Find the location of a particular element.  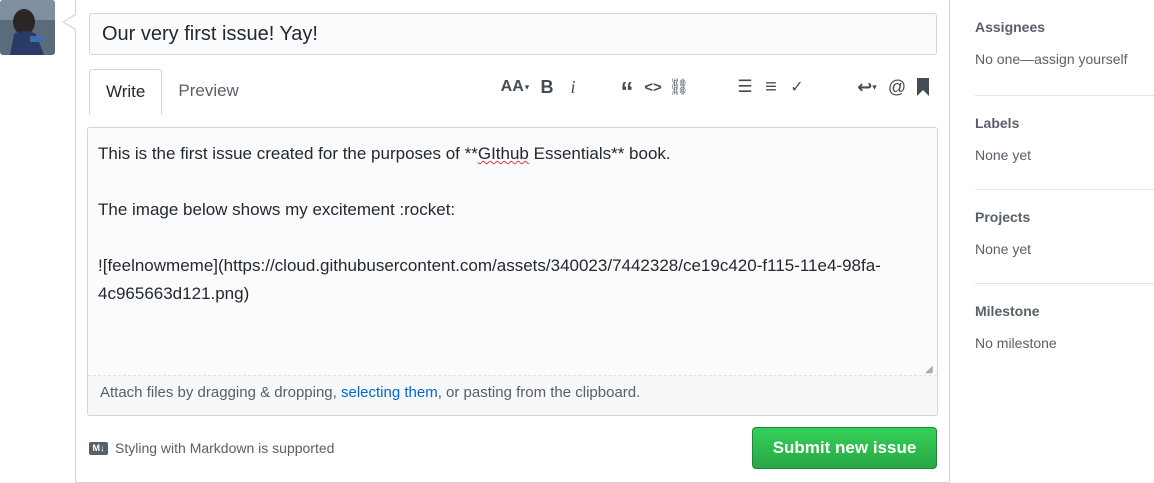

panel-pointer is located at coordinates (69, 22).